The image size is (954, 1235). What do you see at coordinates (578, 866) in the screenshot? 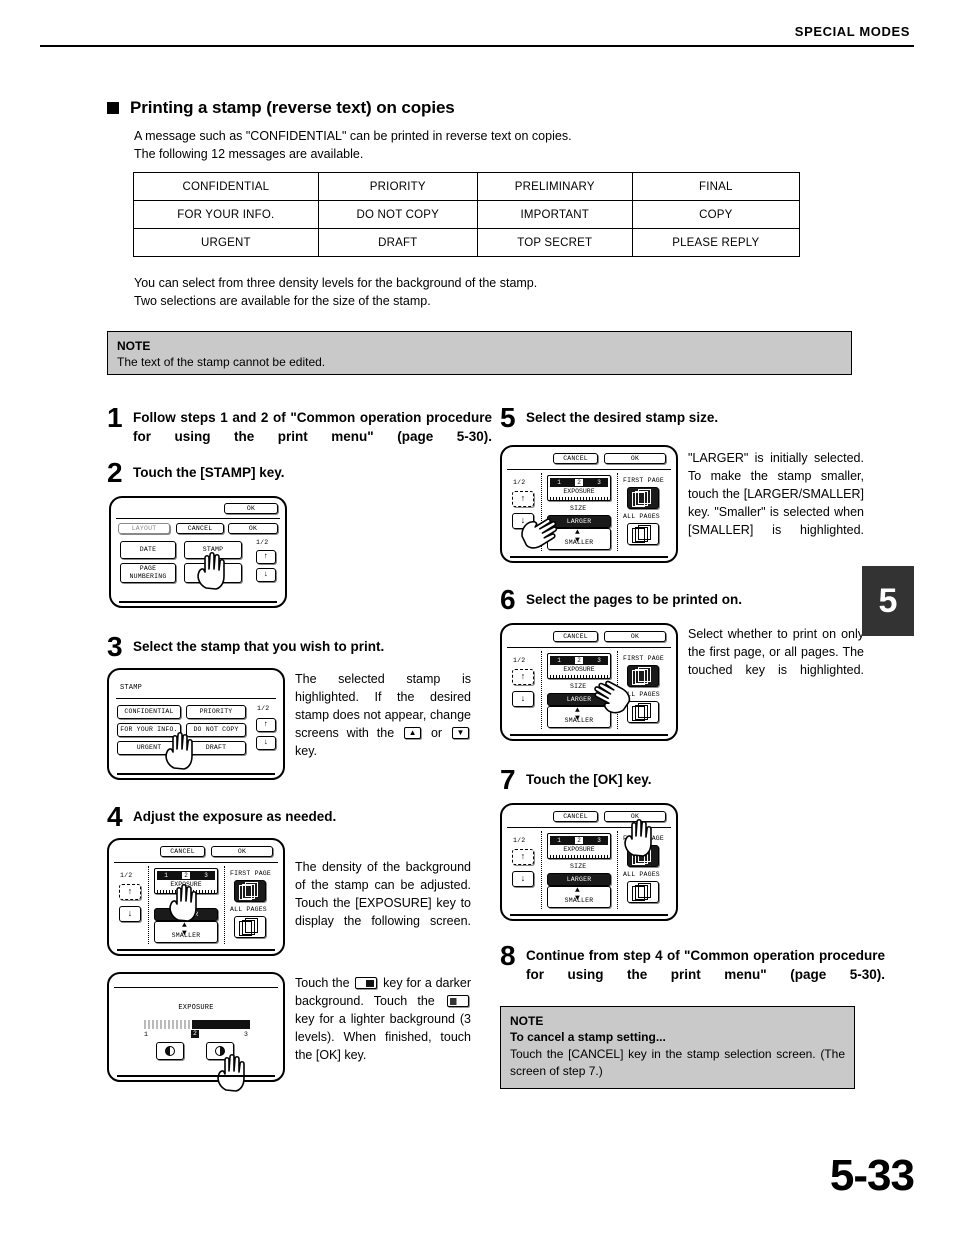
I see `lcd-size-label: SIZE` at bounding box center [578, 866].